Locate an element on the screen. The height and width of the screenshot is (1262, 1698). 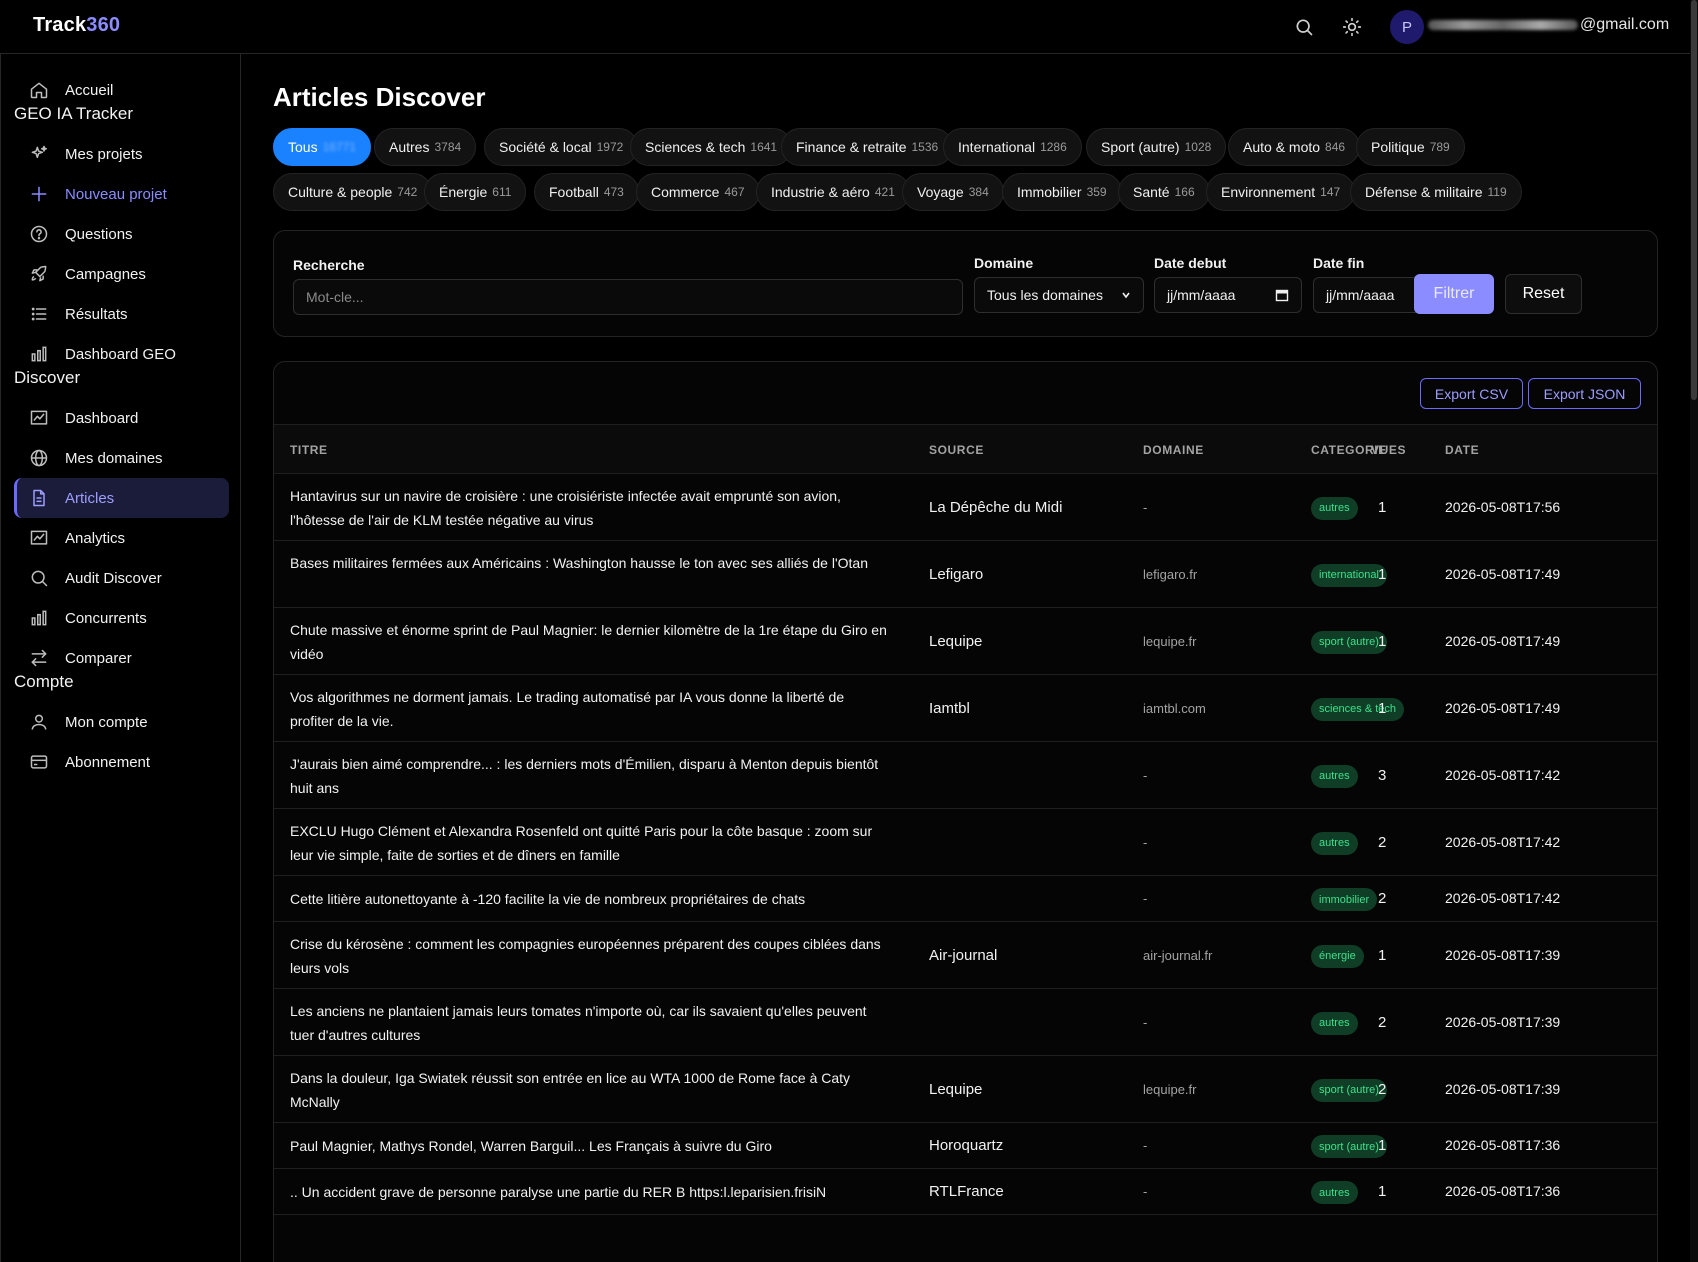
chip-sante: Santé 166 is located at coordinates (1164, 192).